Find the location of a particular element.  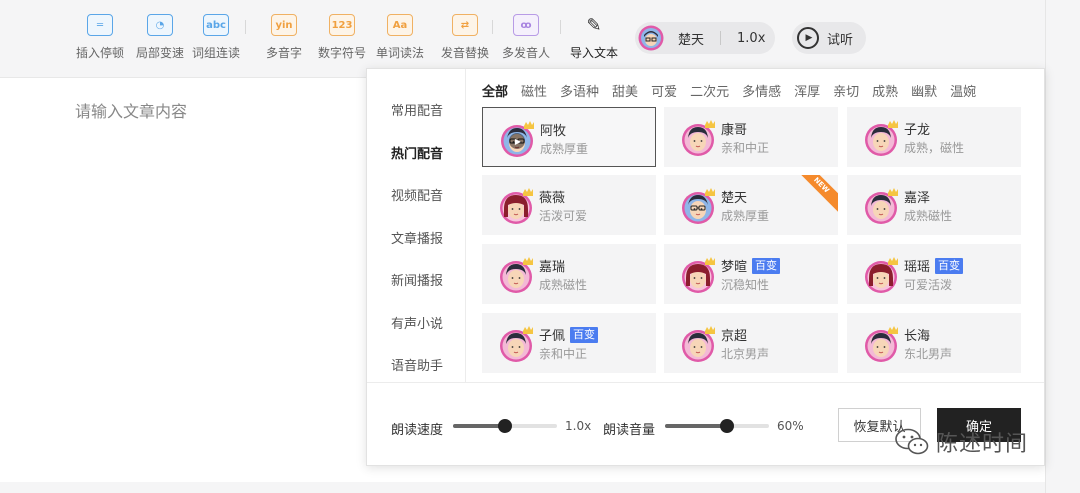

filter-tag: 多情感 is located at coordinates (761, 90).